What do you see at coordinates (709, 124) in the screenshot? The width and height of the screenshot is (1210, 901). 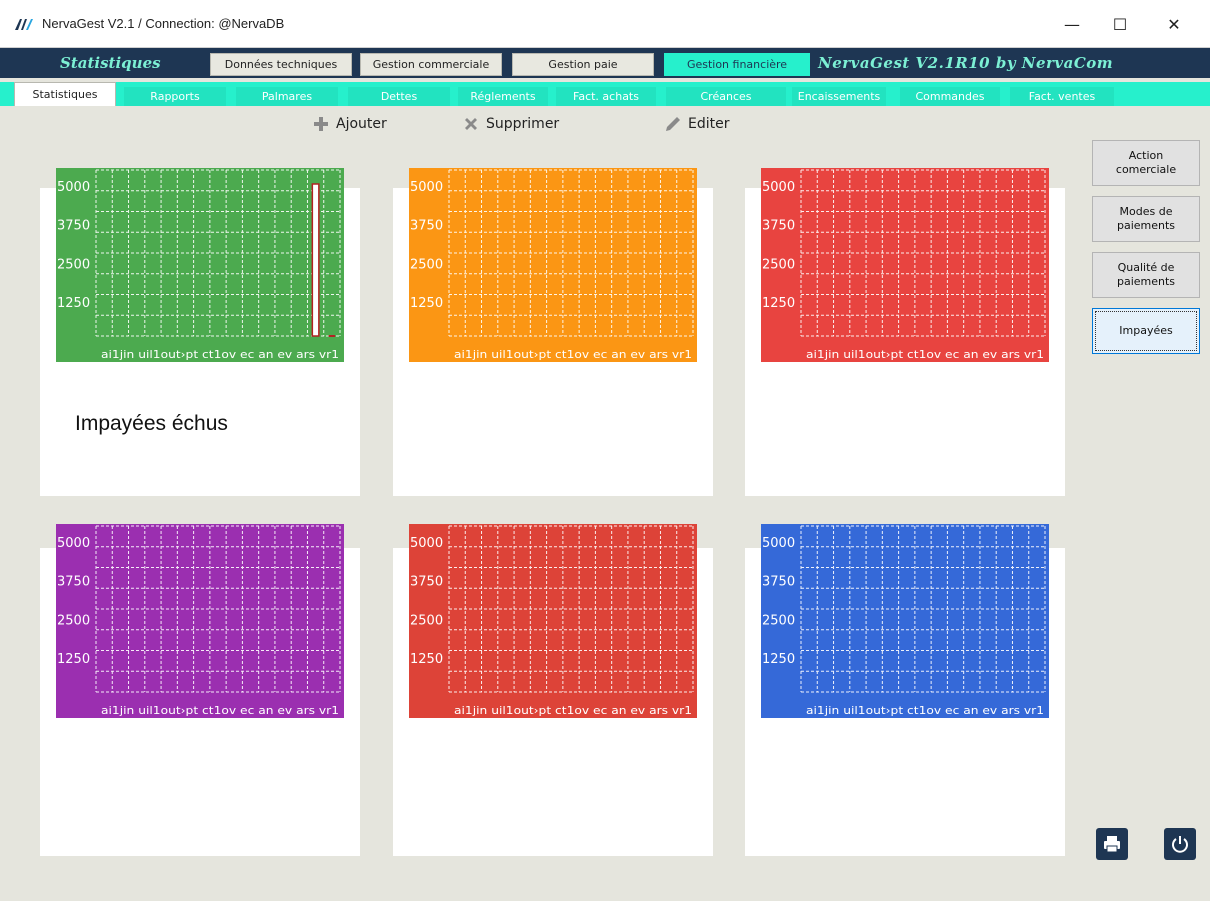 I see `edit-label: Editer` at bounding box center [709, 124].